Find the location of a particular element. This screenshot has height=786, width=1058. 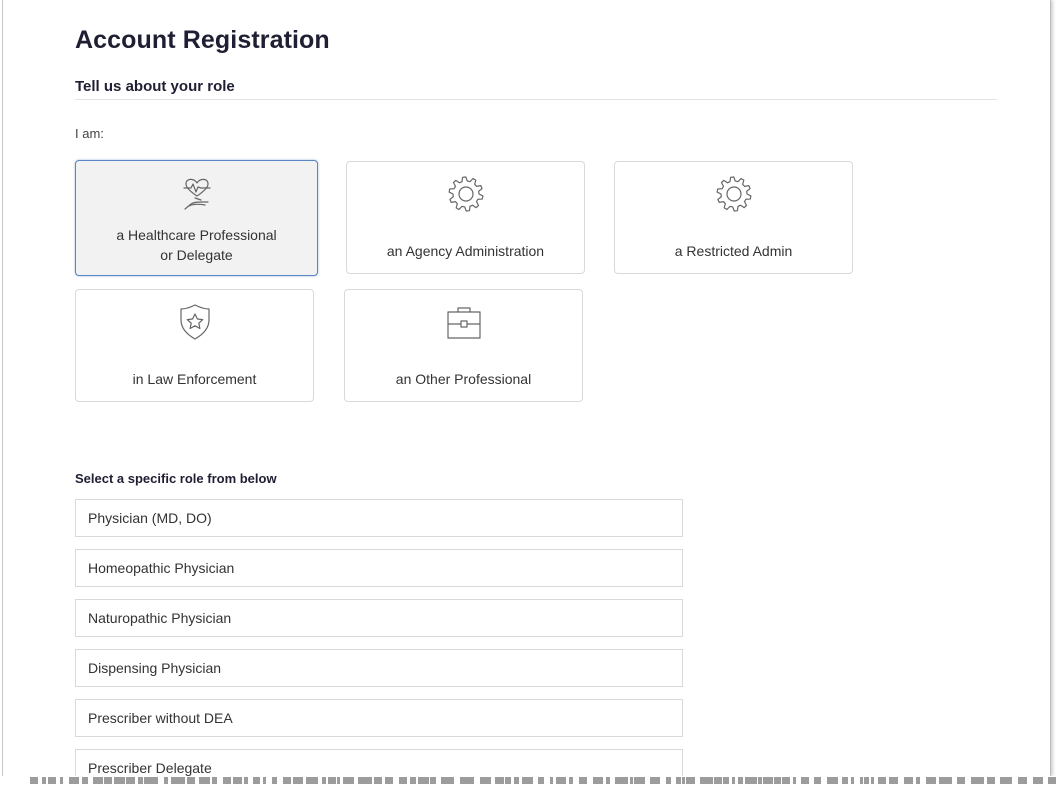

star-badge-icon is located at coordinates (194, 322).